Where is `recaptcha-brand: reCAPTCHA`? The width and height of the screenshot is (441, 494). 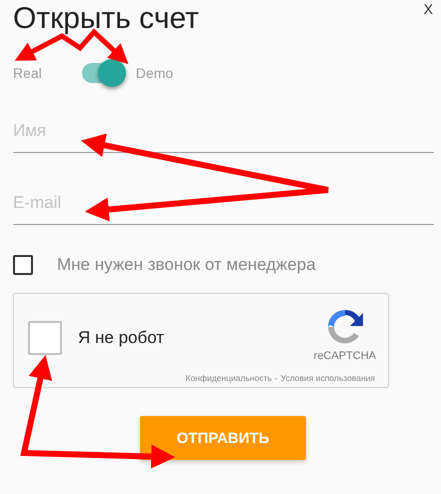
recaptcha-brand: reCAPTCHA is located at coordinates (345, 356).